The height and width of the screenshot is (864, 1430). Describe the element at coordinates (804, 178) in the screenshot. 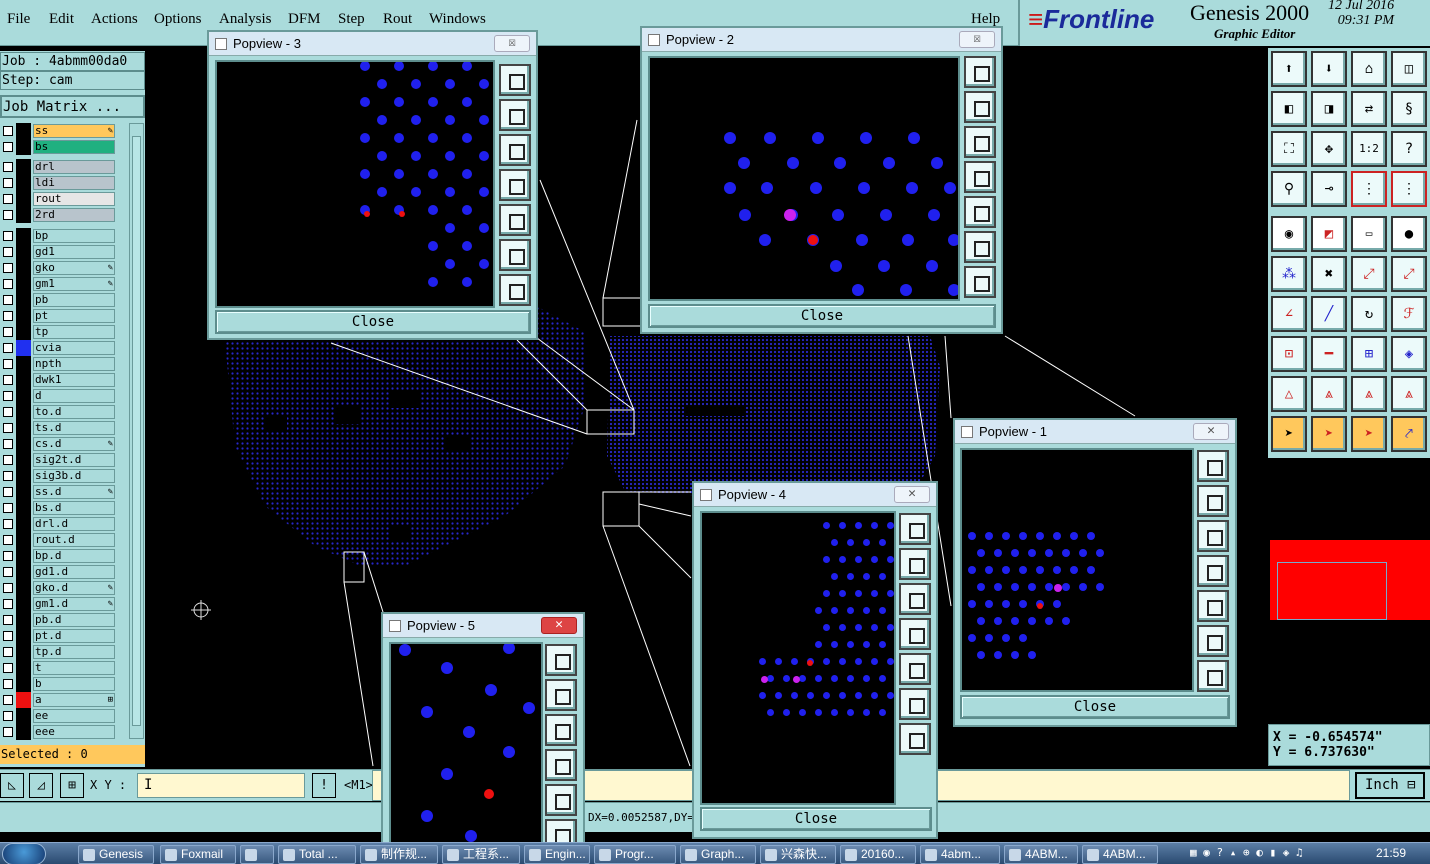

I see `popview-2-view` at that location.